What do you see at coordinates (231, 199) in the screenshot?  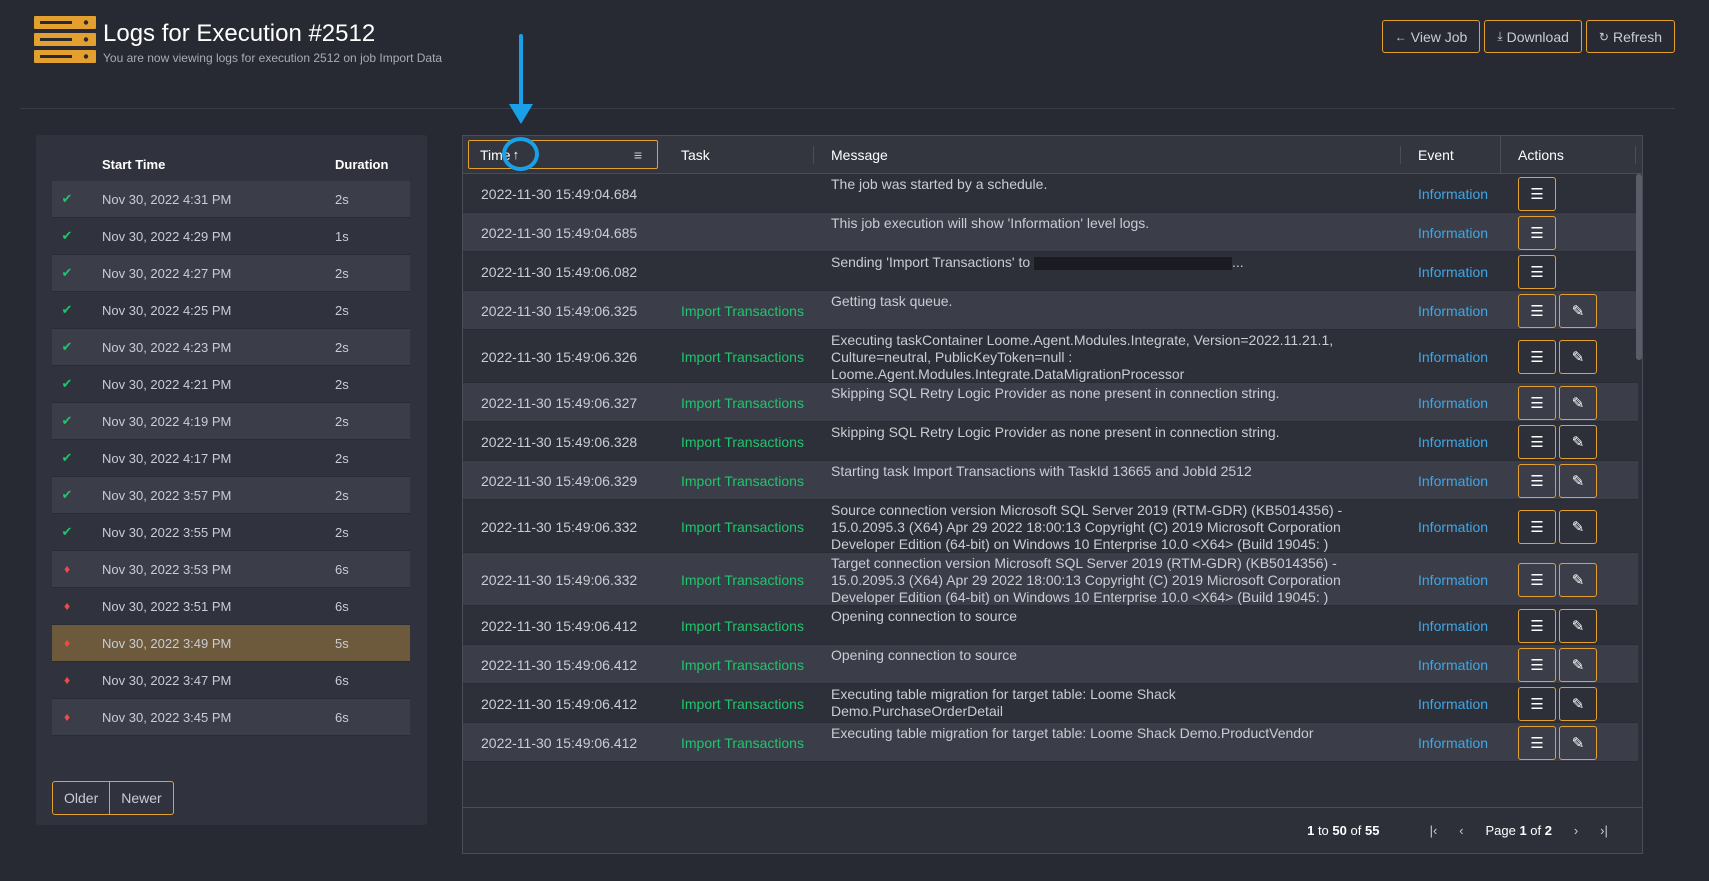 I see `execution-row: ✔ Nov 30, 2022 4:31 PM 2s` at bounding box center [231, 199].